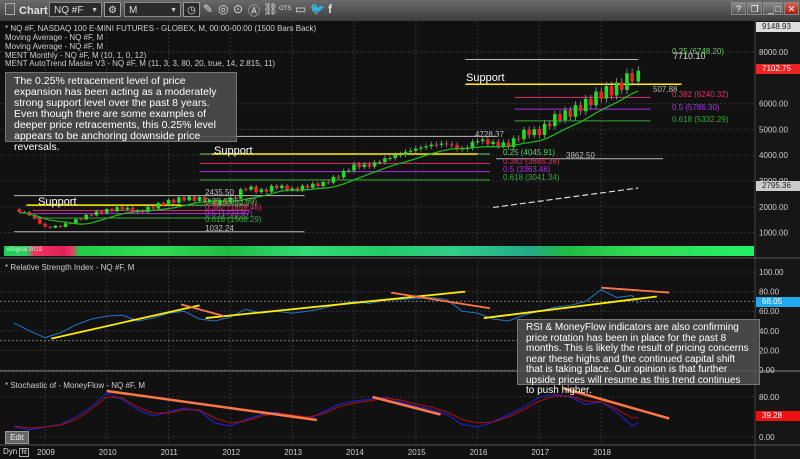 Image resolution: width=800 pixels, height=459 pixels. I want to click on fib3-level: 0.618 (5332.29), so click(700, 119).